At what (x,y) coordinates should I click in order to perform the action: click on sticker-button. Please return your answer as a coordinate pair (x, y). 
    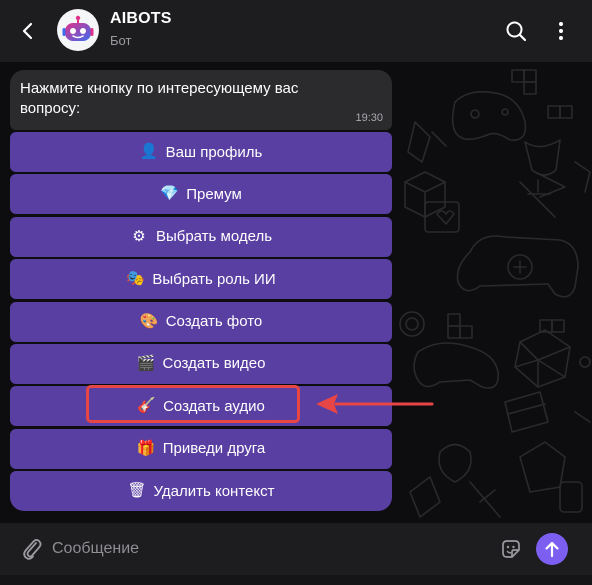
    Looking at the image, I should click on (511, 549).